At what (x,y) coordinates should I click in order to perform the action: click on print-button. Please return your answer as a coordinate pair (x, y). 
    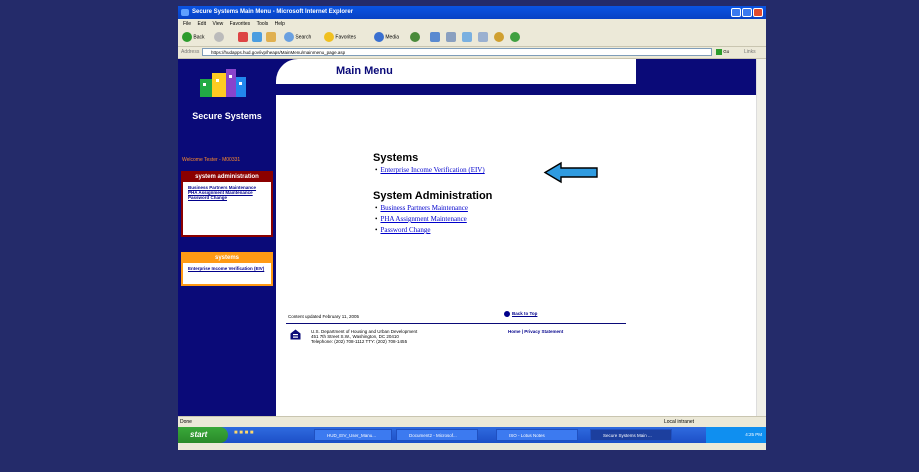
    Looking at the image, I should click on (451, 37).